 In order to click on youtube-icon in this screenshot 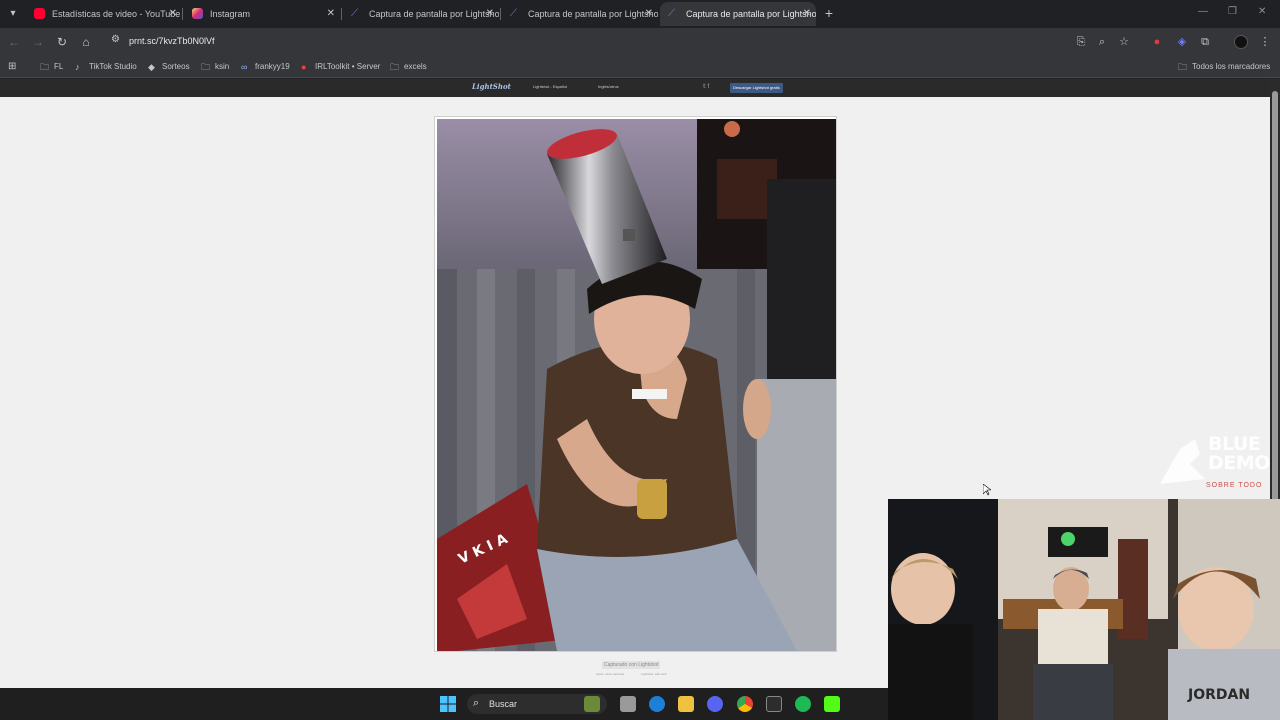, I will do `click(39, 13)`.